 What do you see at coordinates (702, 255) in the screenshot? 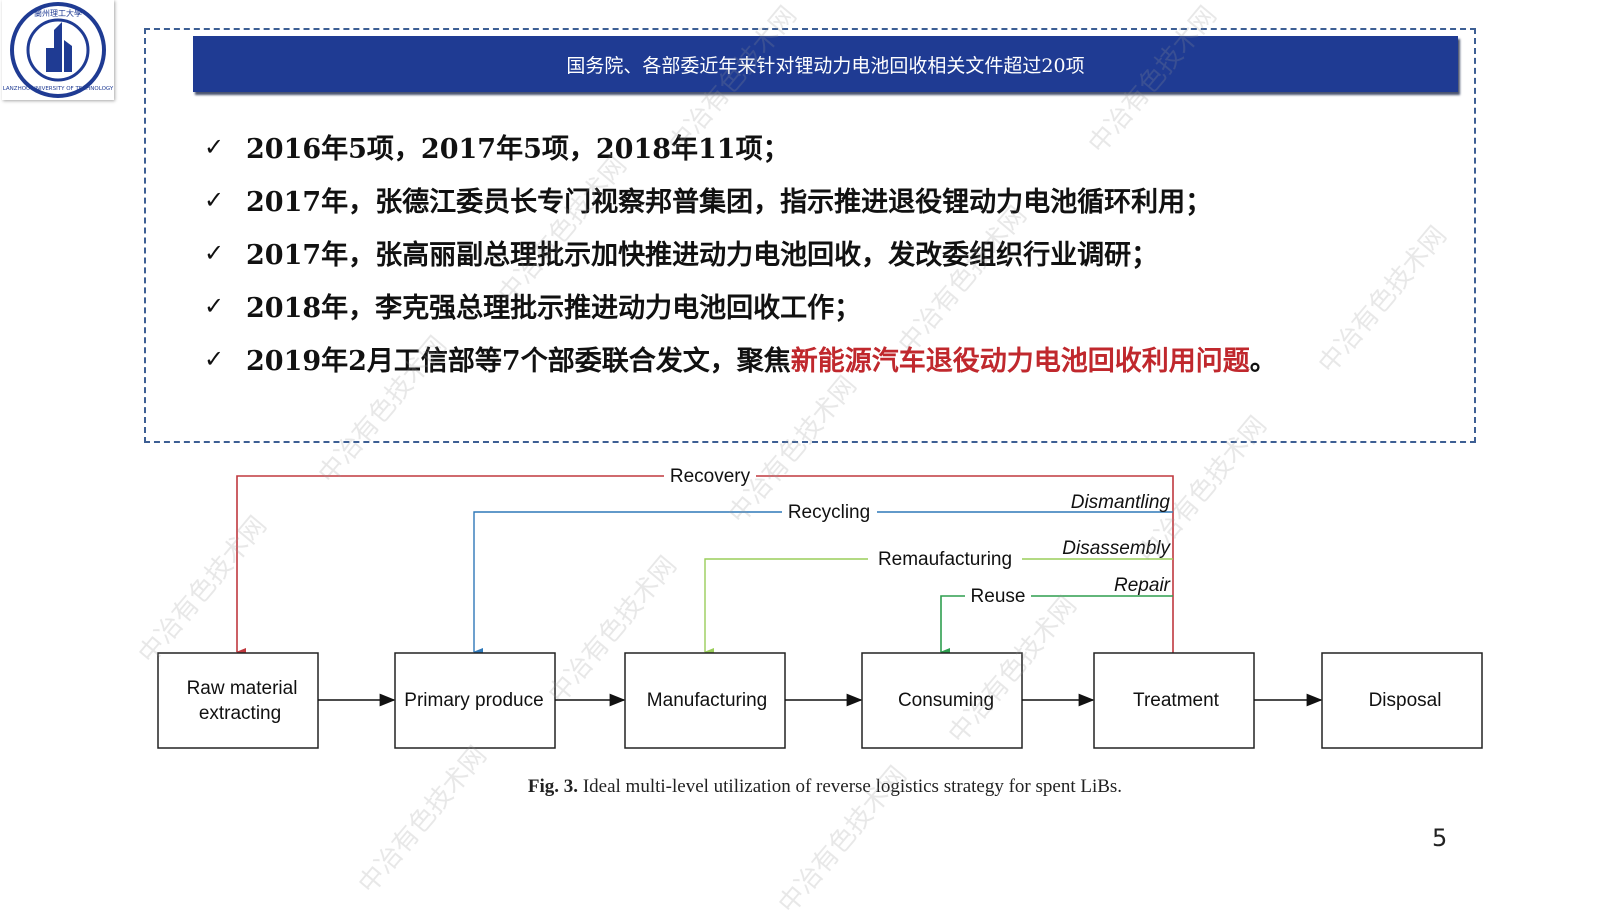
I see `bullet-text: 2017年，张高丽副总理批示加快推进动力电池回收，发改委组织行业调研；` at bounding box center [702, 255].